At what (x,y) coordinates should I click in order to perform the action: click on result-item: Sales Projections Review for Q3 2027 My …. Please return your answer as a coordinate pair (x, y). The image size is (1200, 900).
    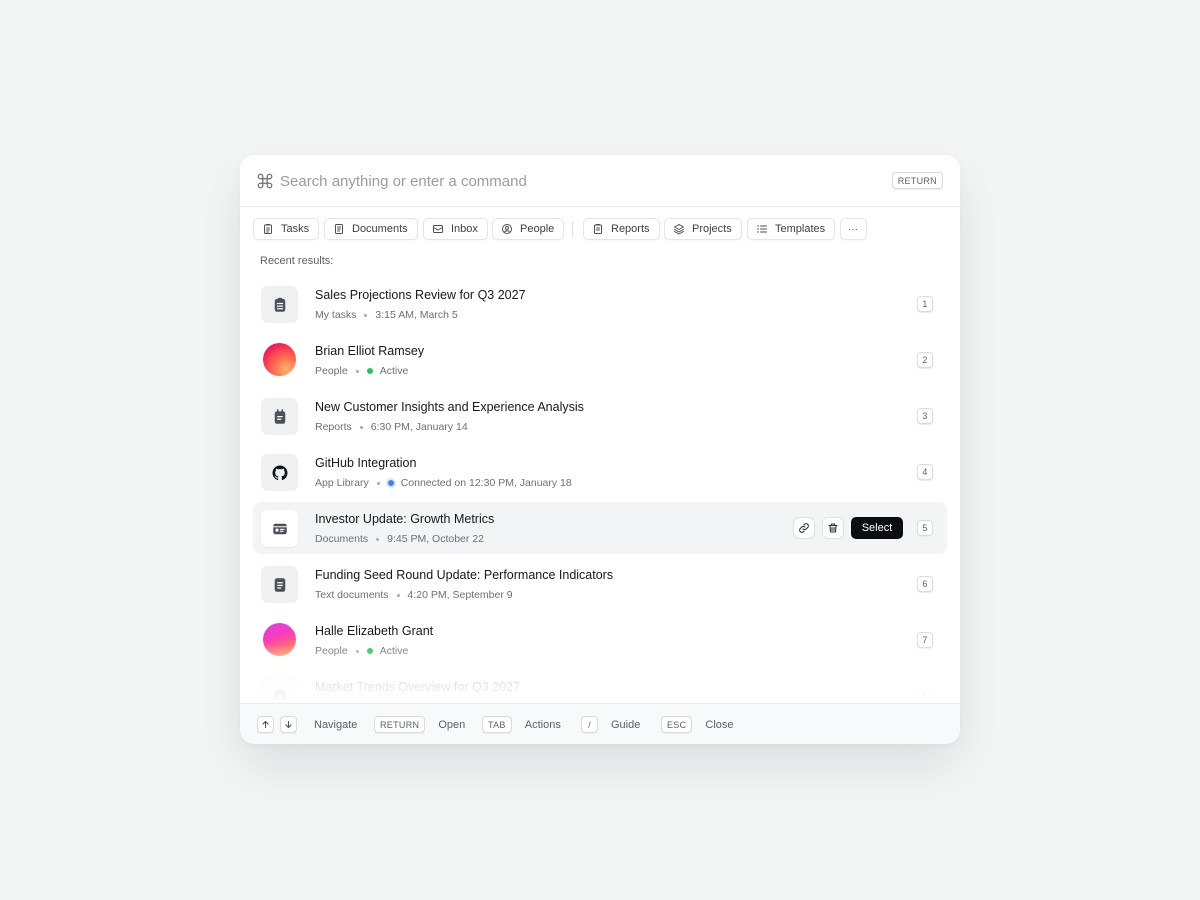
    Looking at the image, I should click on (600, 304).